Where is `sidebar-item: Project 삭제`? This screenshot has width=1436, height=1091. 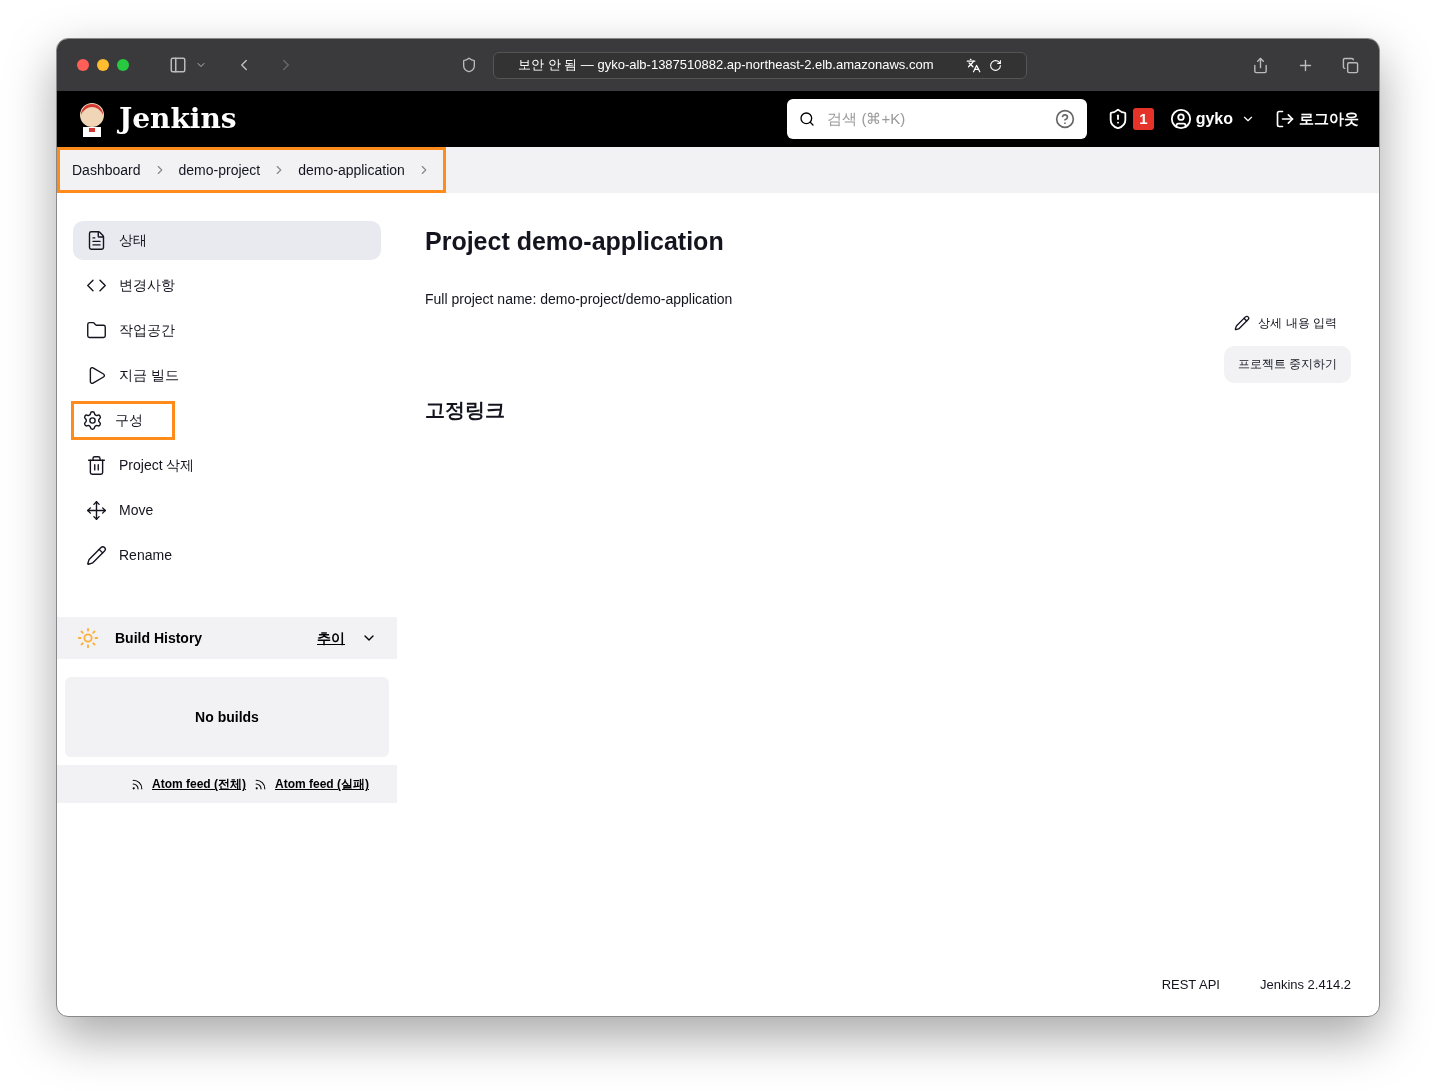
sidebar-item: Project 삭제 is located at coordinates (227, 465).